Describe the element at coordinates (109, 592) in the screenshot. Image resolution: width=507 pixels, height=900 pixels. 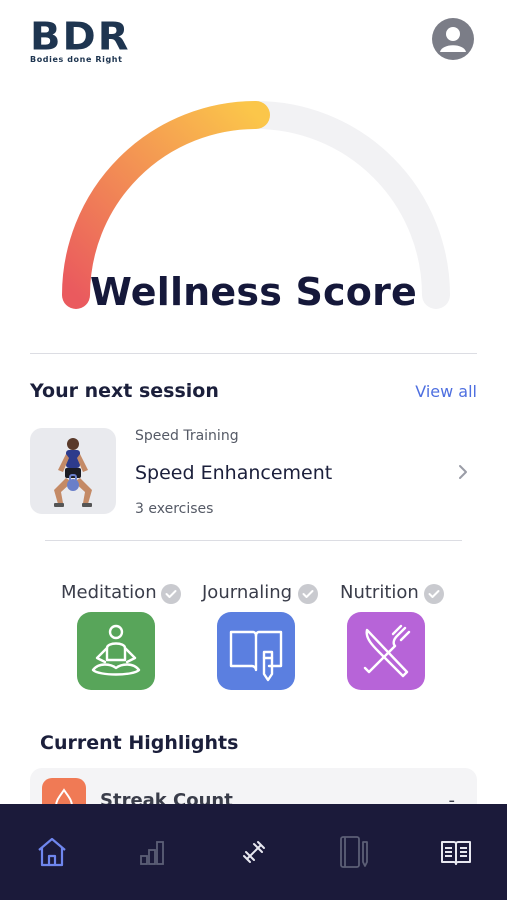
I see `habit-label: Meditation` at that location.